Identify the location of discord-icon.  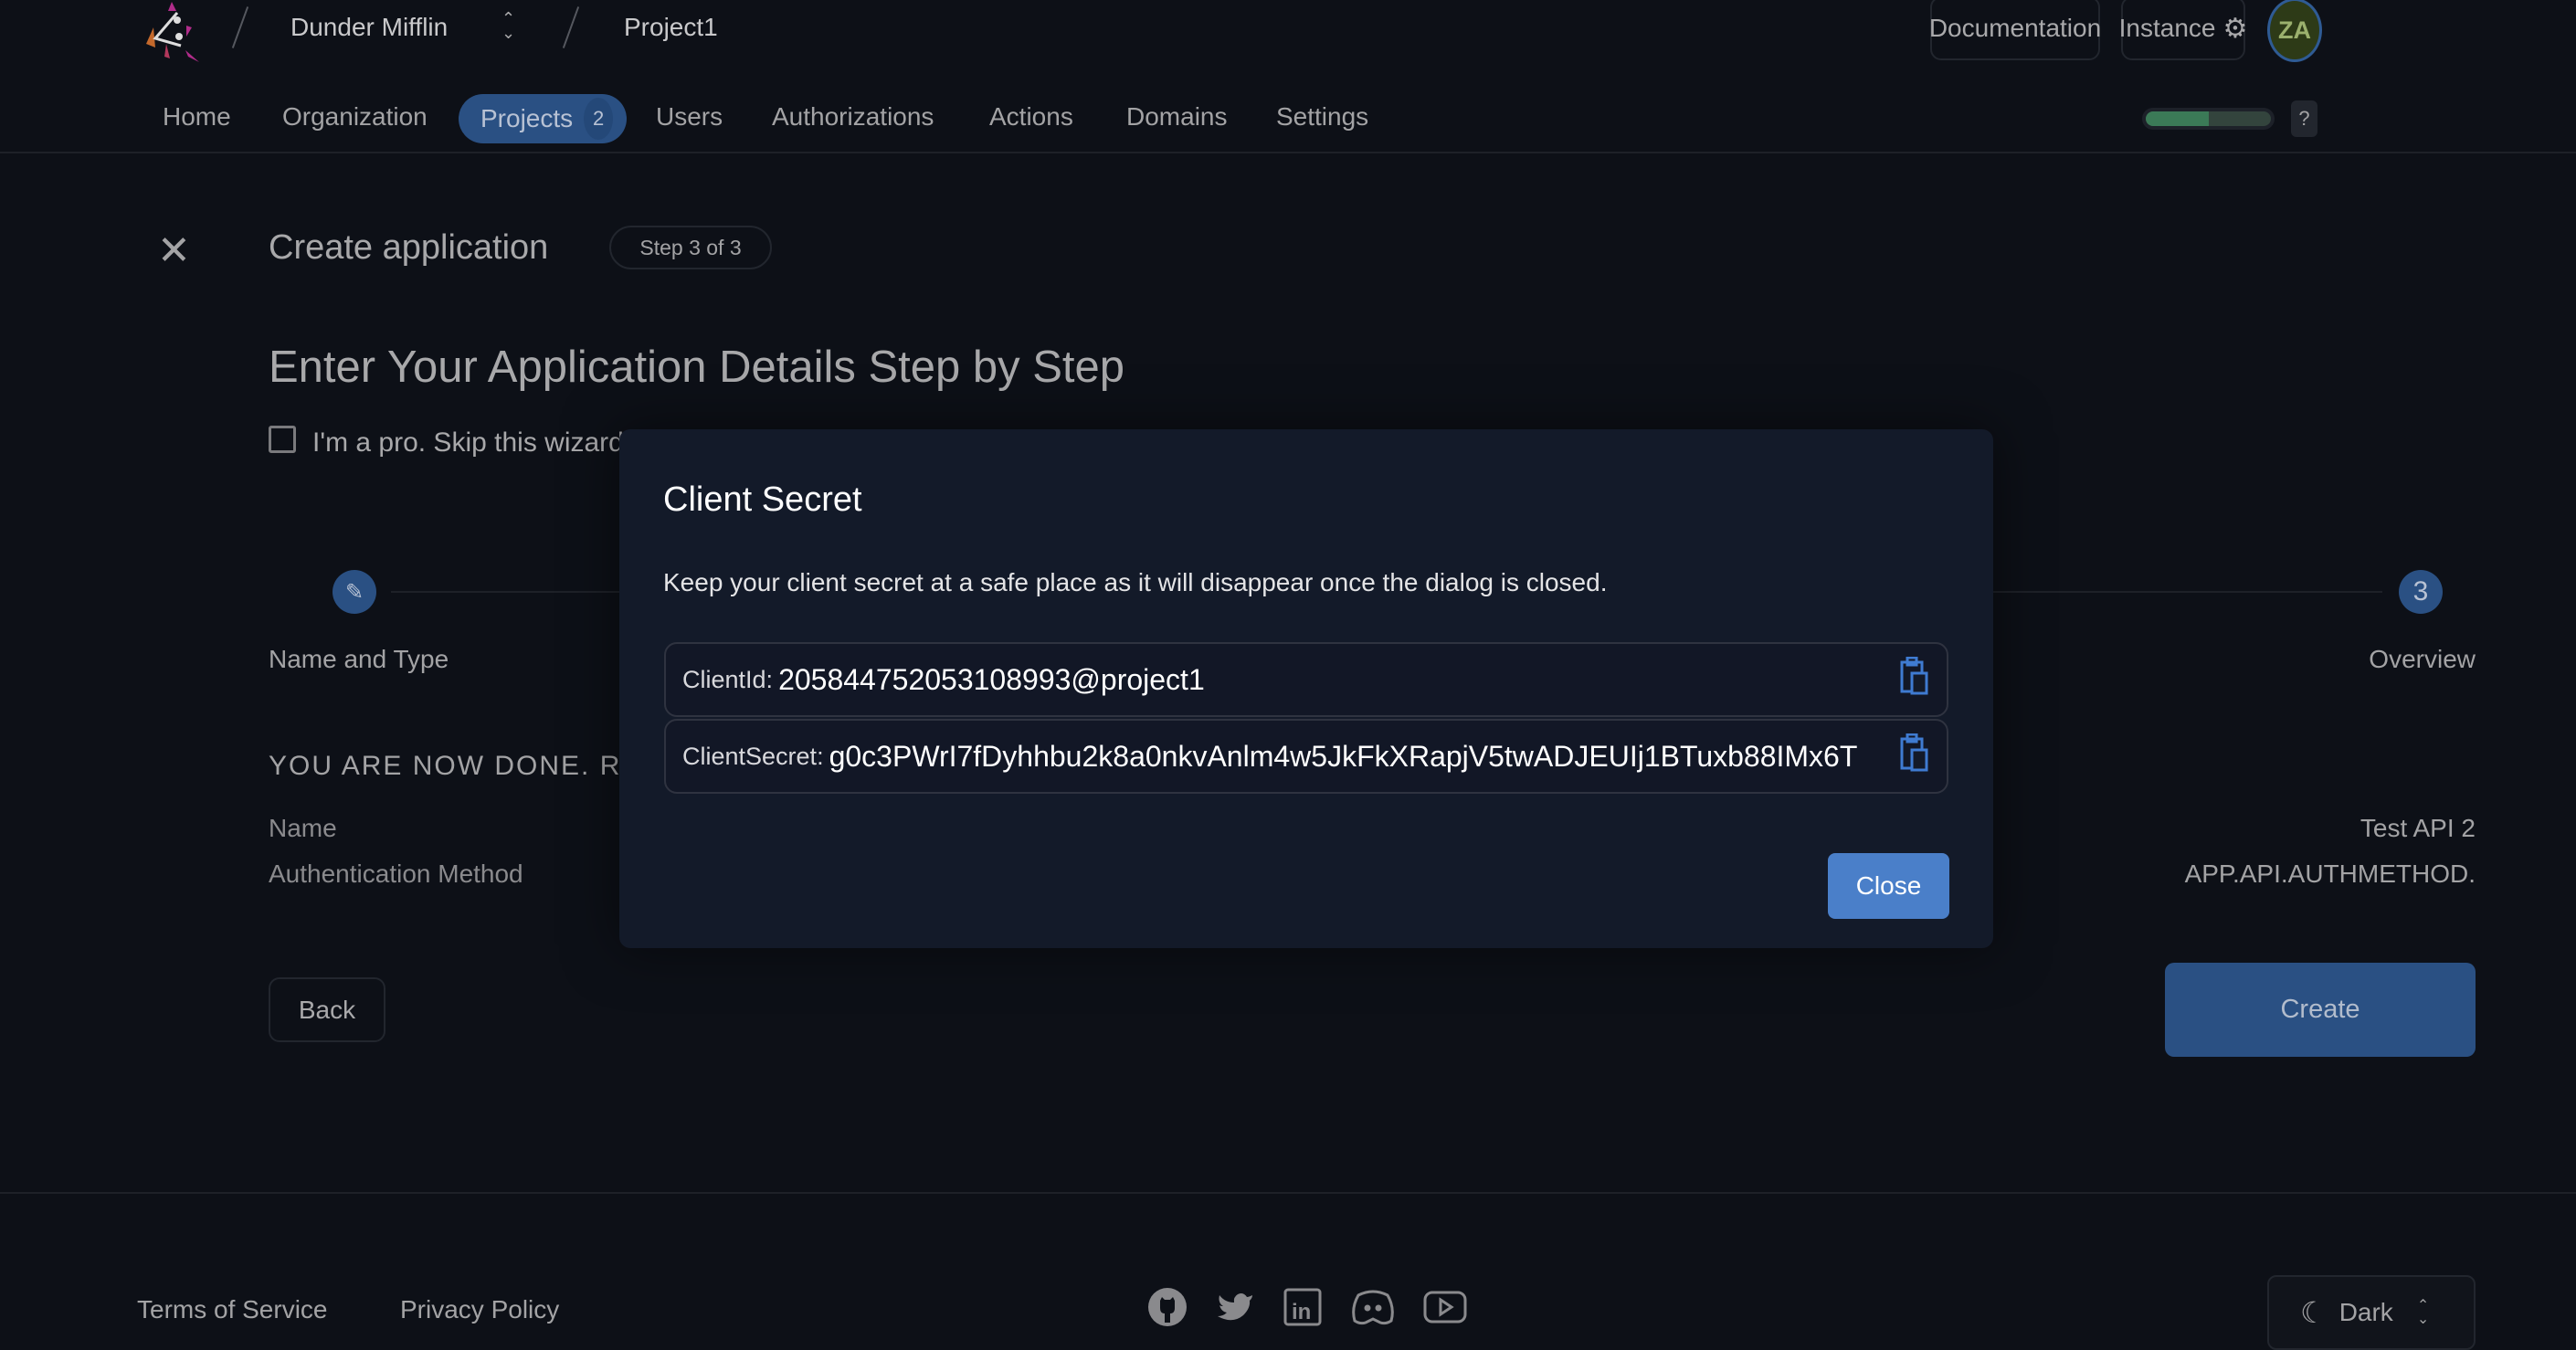
(1373, 1307).